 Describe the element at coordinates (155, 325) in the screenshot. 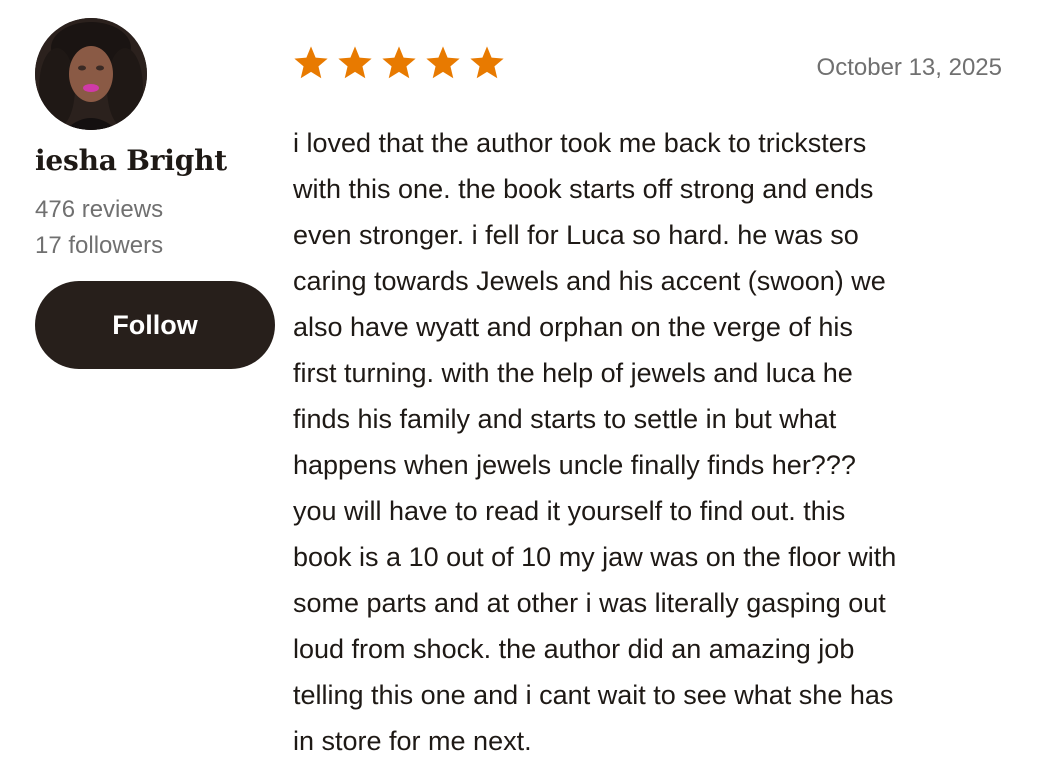

I see `follow-button: Follow` at that location.